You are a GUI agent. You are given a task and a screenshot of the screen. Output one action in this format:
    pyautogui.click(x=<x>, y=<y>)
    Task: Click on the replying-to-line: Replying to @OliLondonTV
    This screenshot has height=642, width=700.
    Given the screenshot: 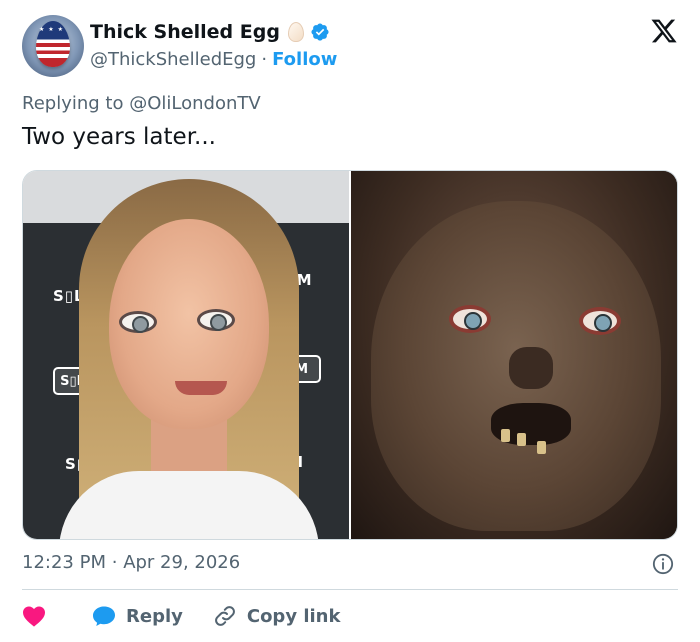 What is the action you would take?
    pyautogui.click(x=141, y=103)
    